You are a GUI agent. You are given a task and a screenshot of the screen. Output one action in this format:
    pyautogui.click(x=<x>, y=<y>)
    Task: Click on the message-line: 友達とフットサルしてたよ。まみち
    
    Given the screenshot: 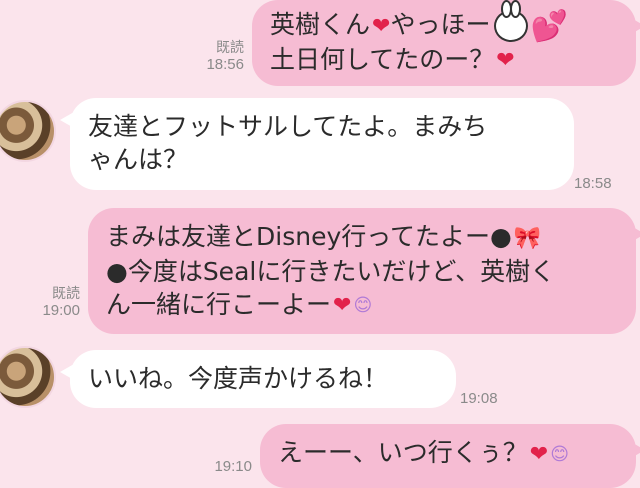 What is the action you would take?
    pyautogui.click(x=288, y=126)
    